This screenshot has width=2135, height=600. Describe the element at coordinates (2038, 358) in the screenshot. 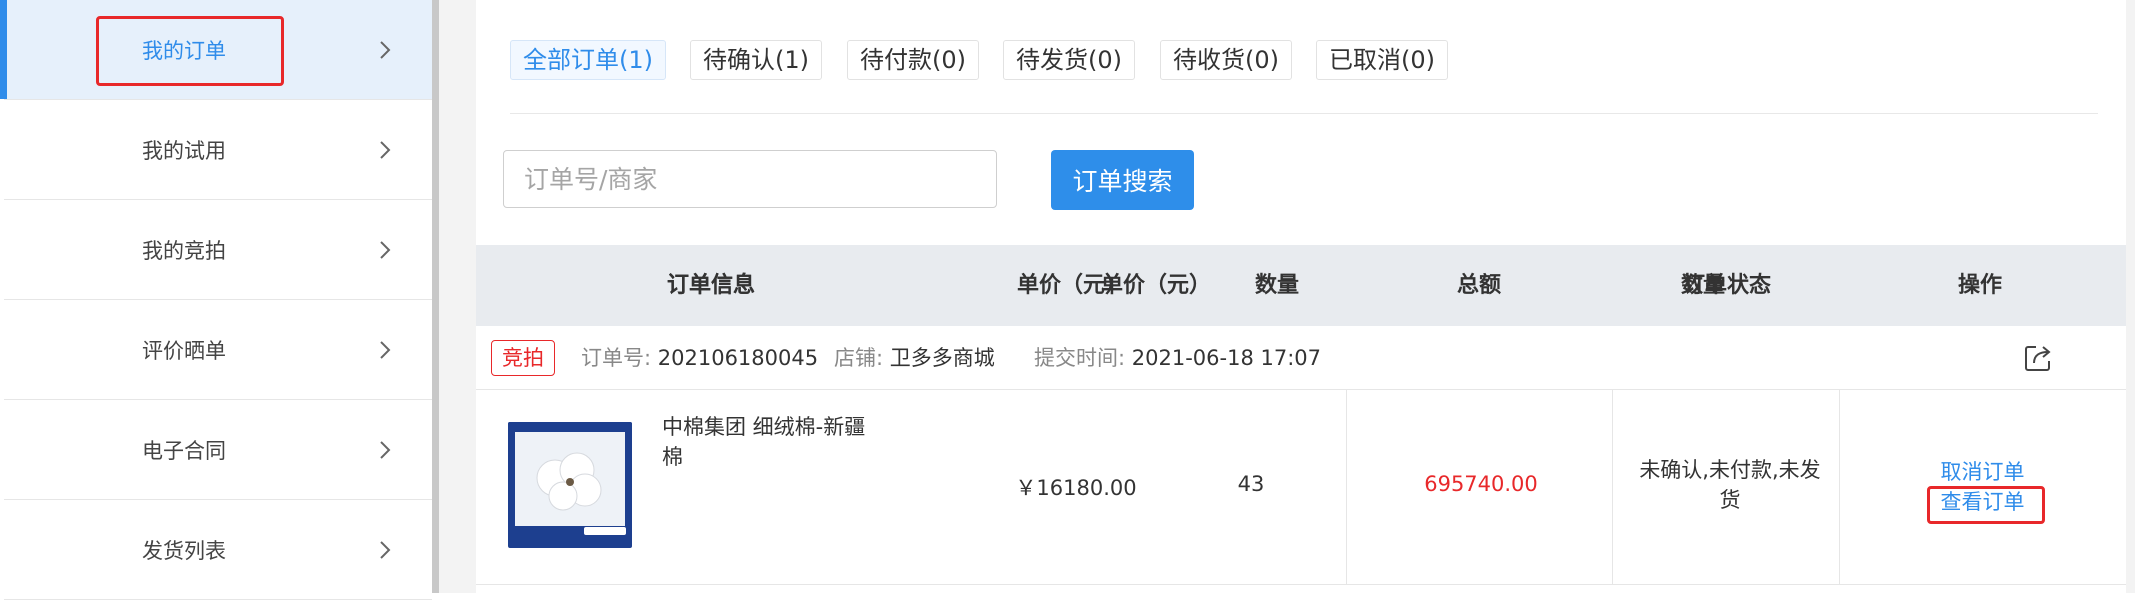

I see `share-icon` at that location.